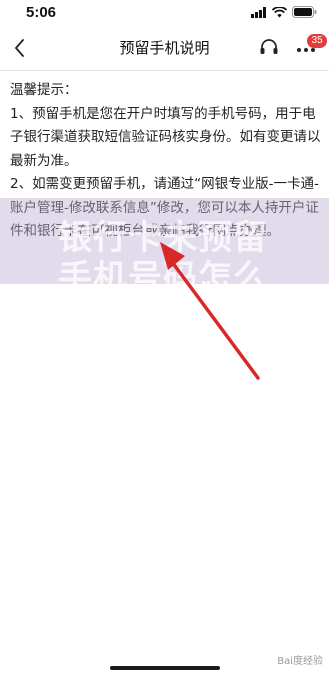 This screenshot has height=681, width=329. I want to click on home-indicator, so click(165, 668).